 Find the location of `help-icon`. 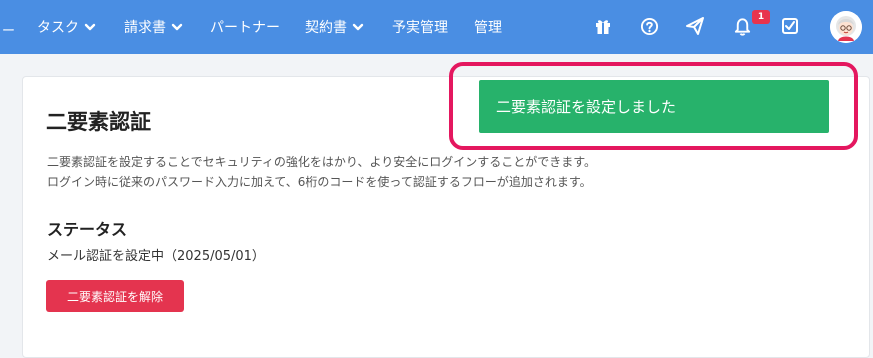

help-icon is located at coordinates (649, 26).